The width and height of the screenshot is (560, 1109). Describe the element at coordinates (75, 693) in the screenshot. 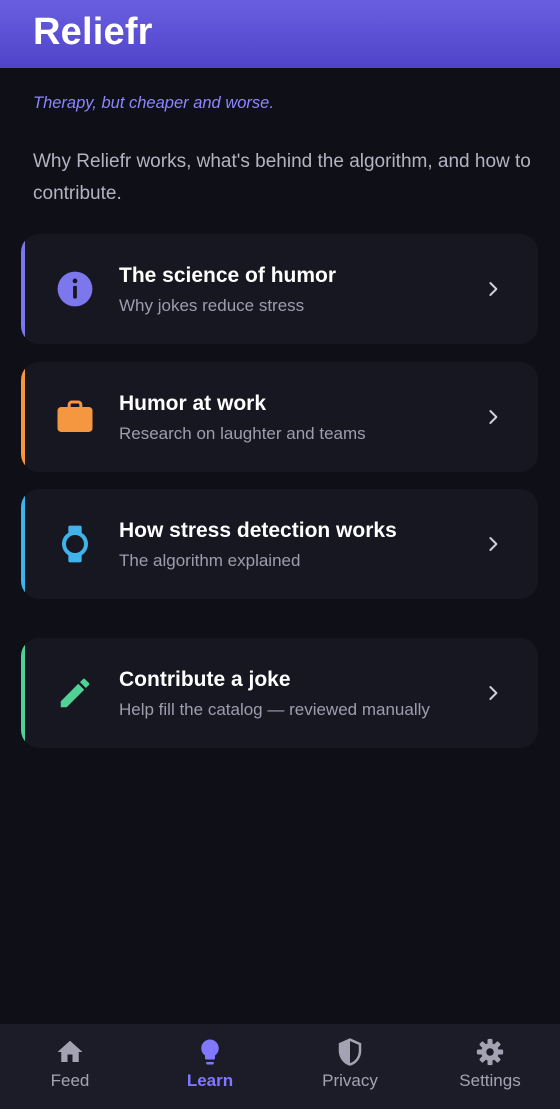

I see `pencil-icon` at that location.